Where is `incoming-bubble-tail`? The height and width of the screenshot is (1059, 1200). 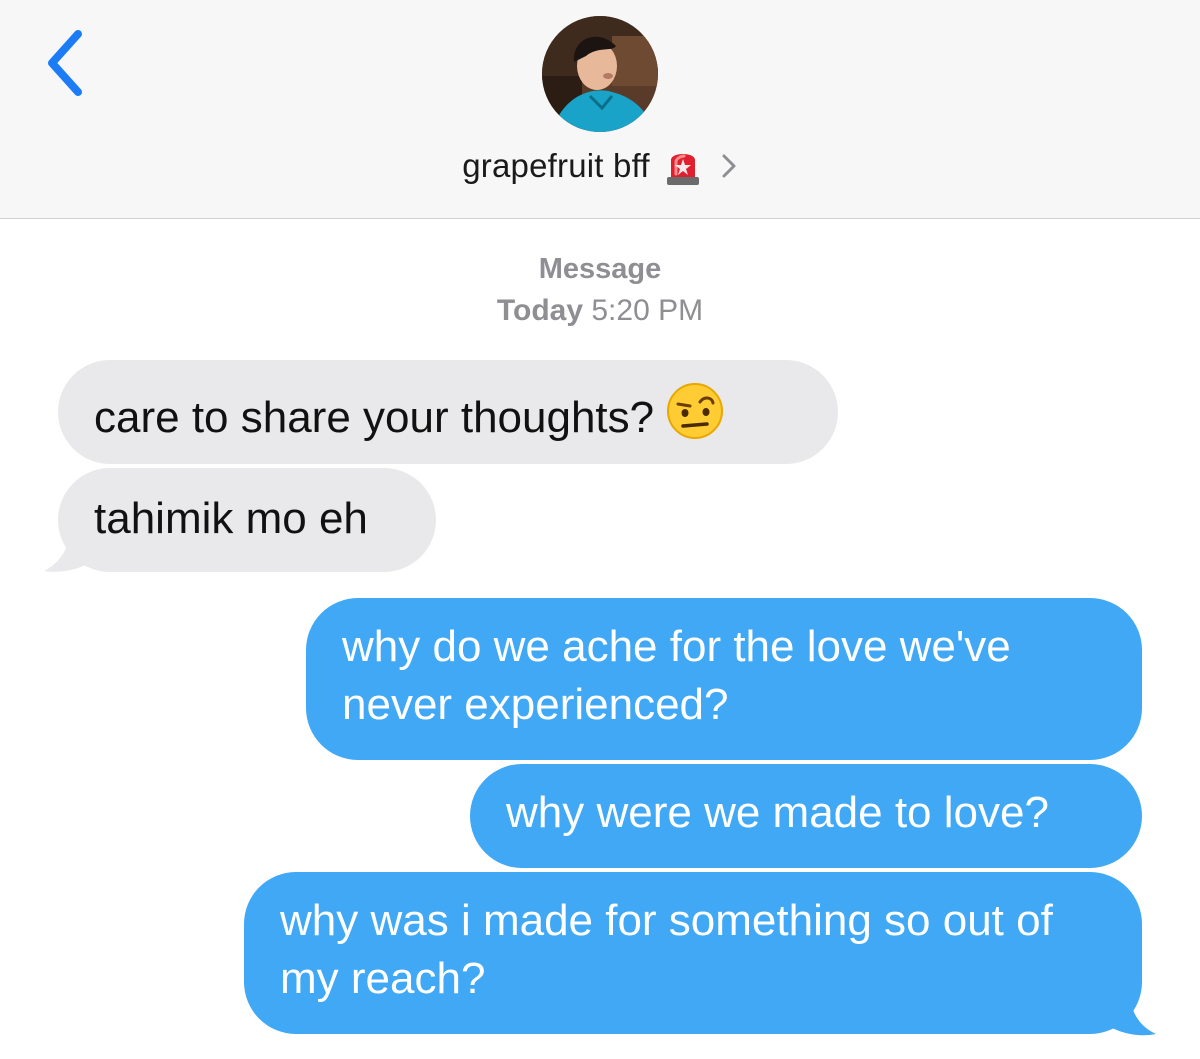
incoming-bubble-tail is located at coordinates (71, 550).